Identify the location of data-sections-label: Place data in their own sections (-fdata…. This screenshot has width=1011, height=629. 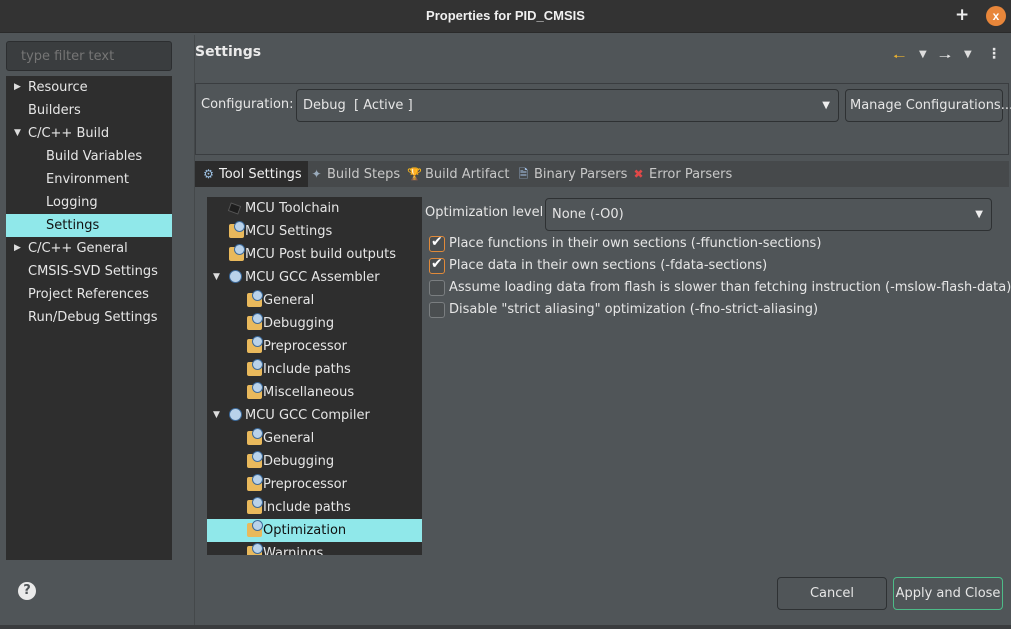
(608, 265).